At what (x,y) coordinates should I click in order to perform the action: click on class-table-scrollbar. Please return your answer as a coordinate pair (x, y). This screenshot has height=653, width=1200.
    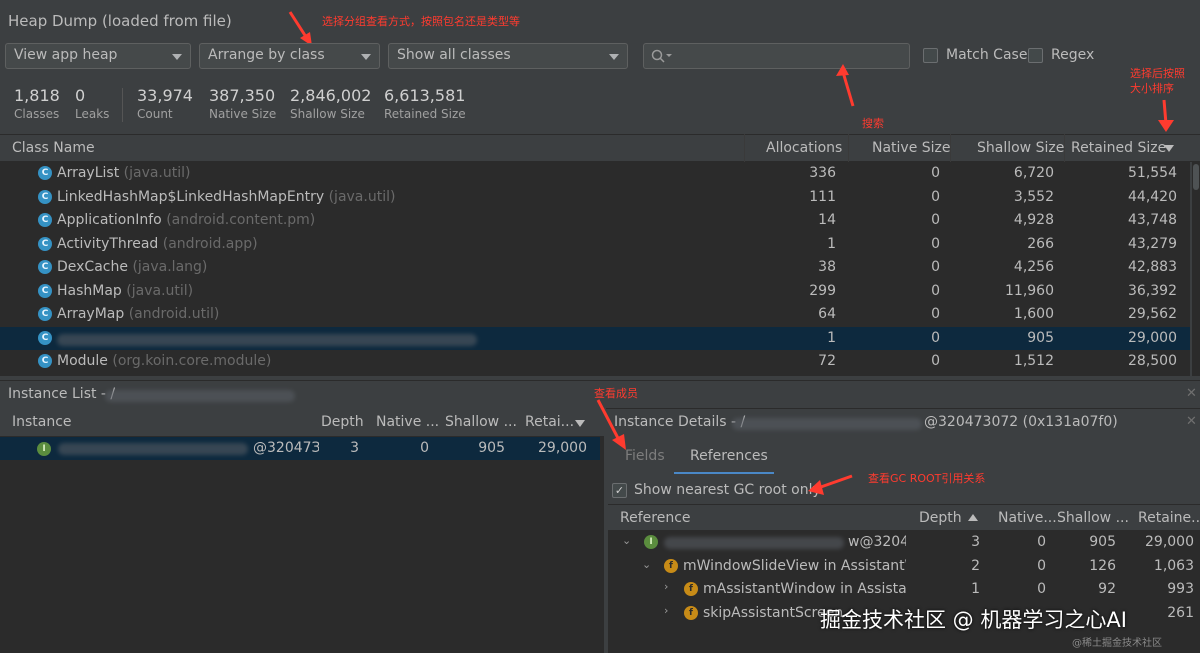
    Looking at the image, I should click on (1196, 269).